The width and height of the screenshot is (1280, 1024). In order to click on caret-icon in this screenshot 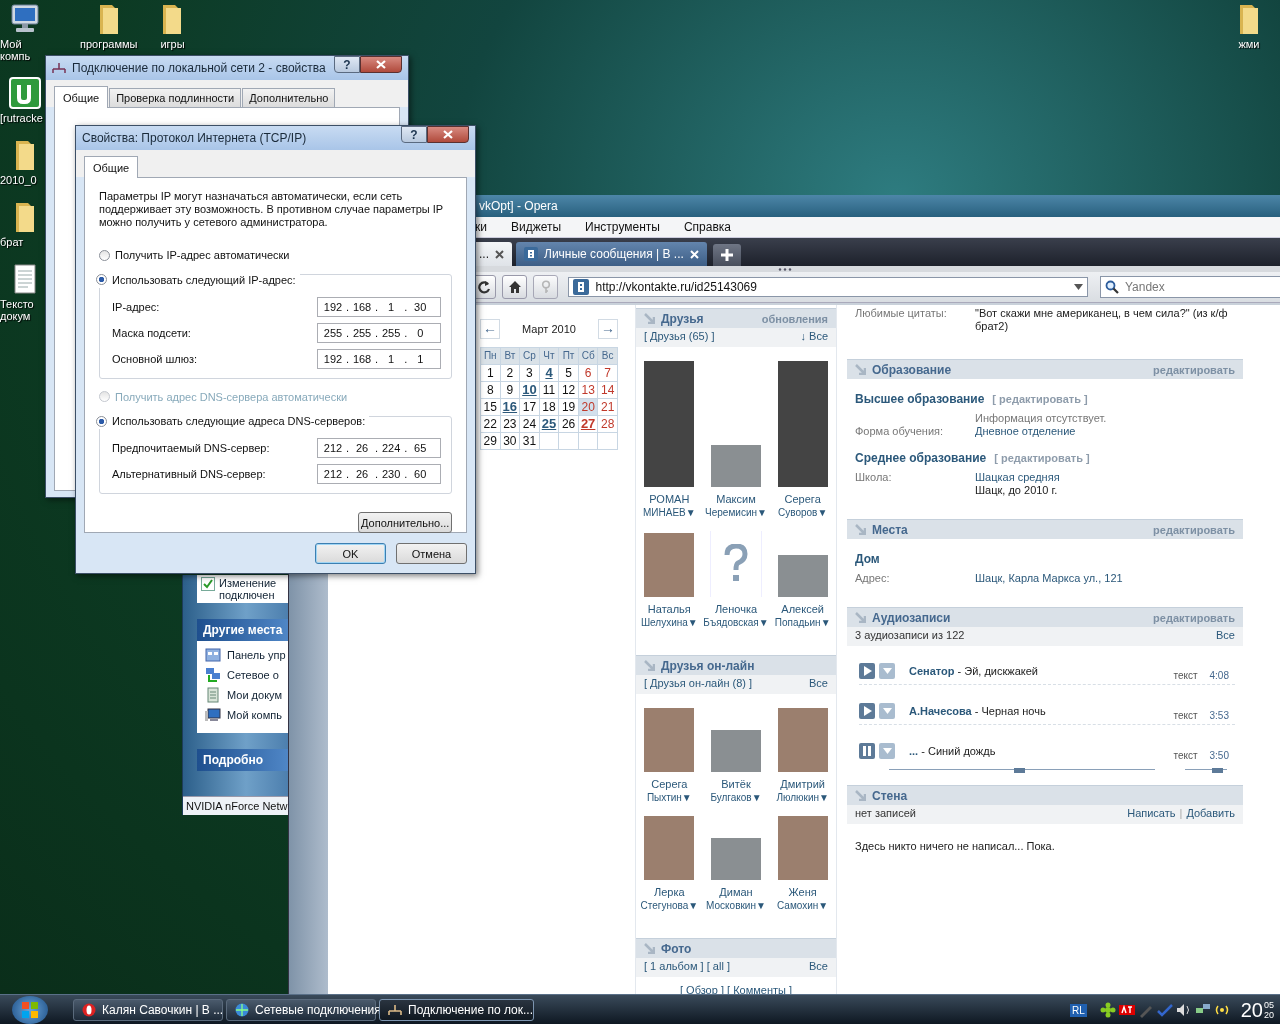, I will do `click(1078, 287)`.